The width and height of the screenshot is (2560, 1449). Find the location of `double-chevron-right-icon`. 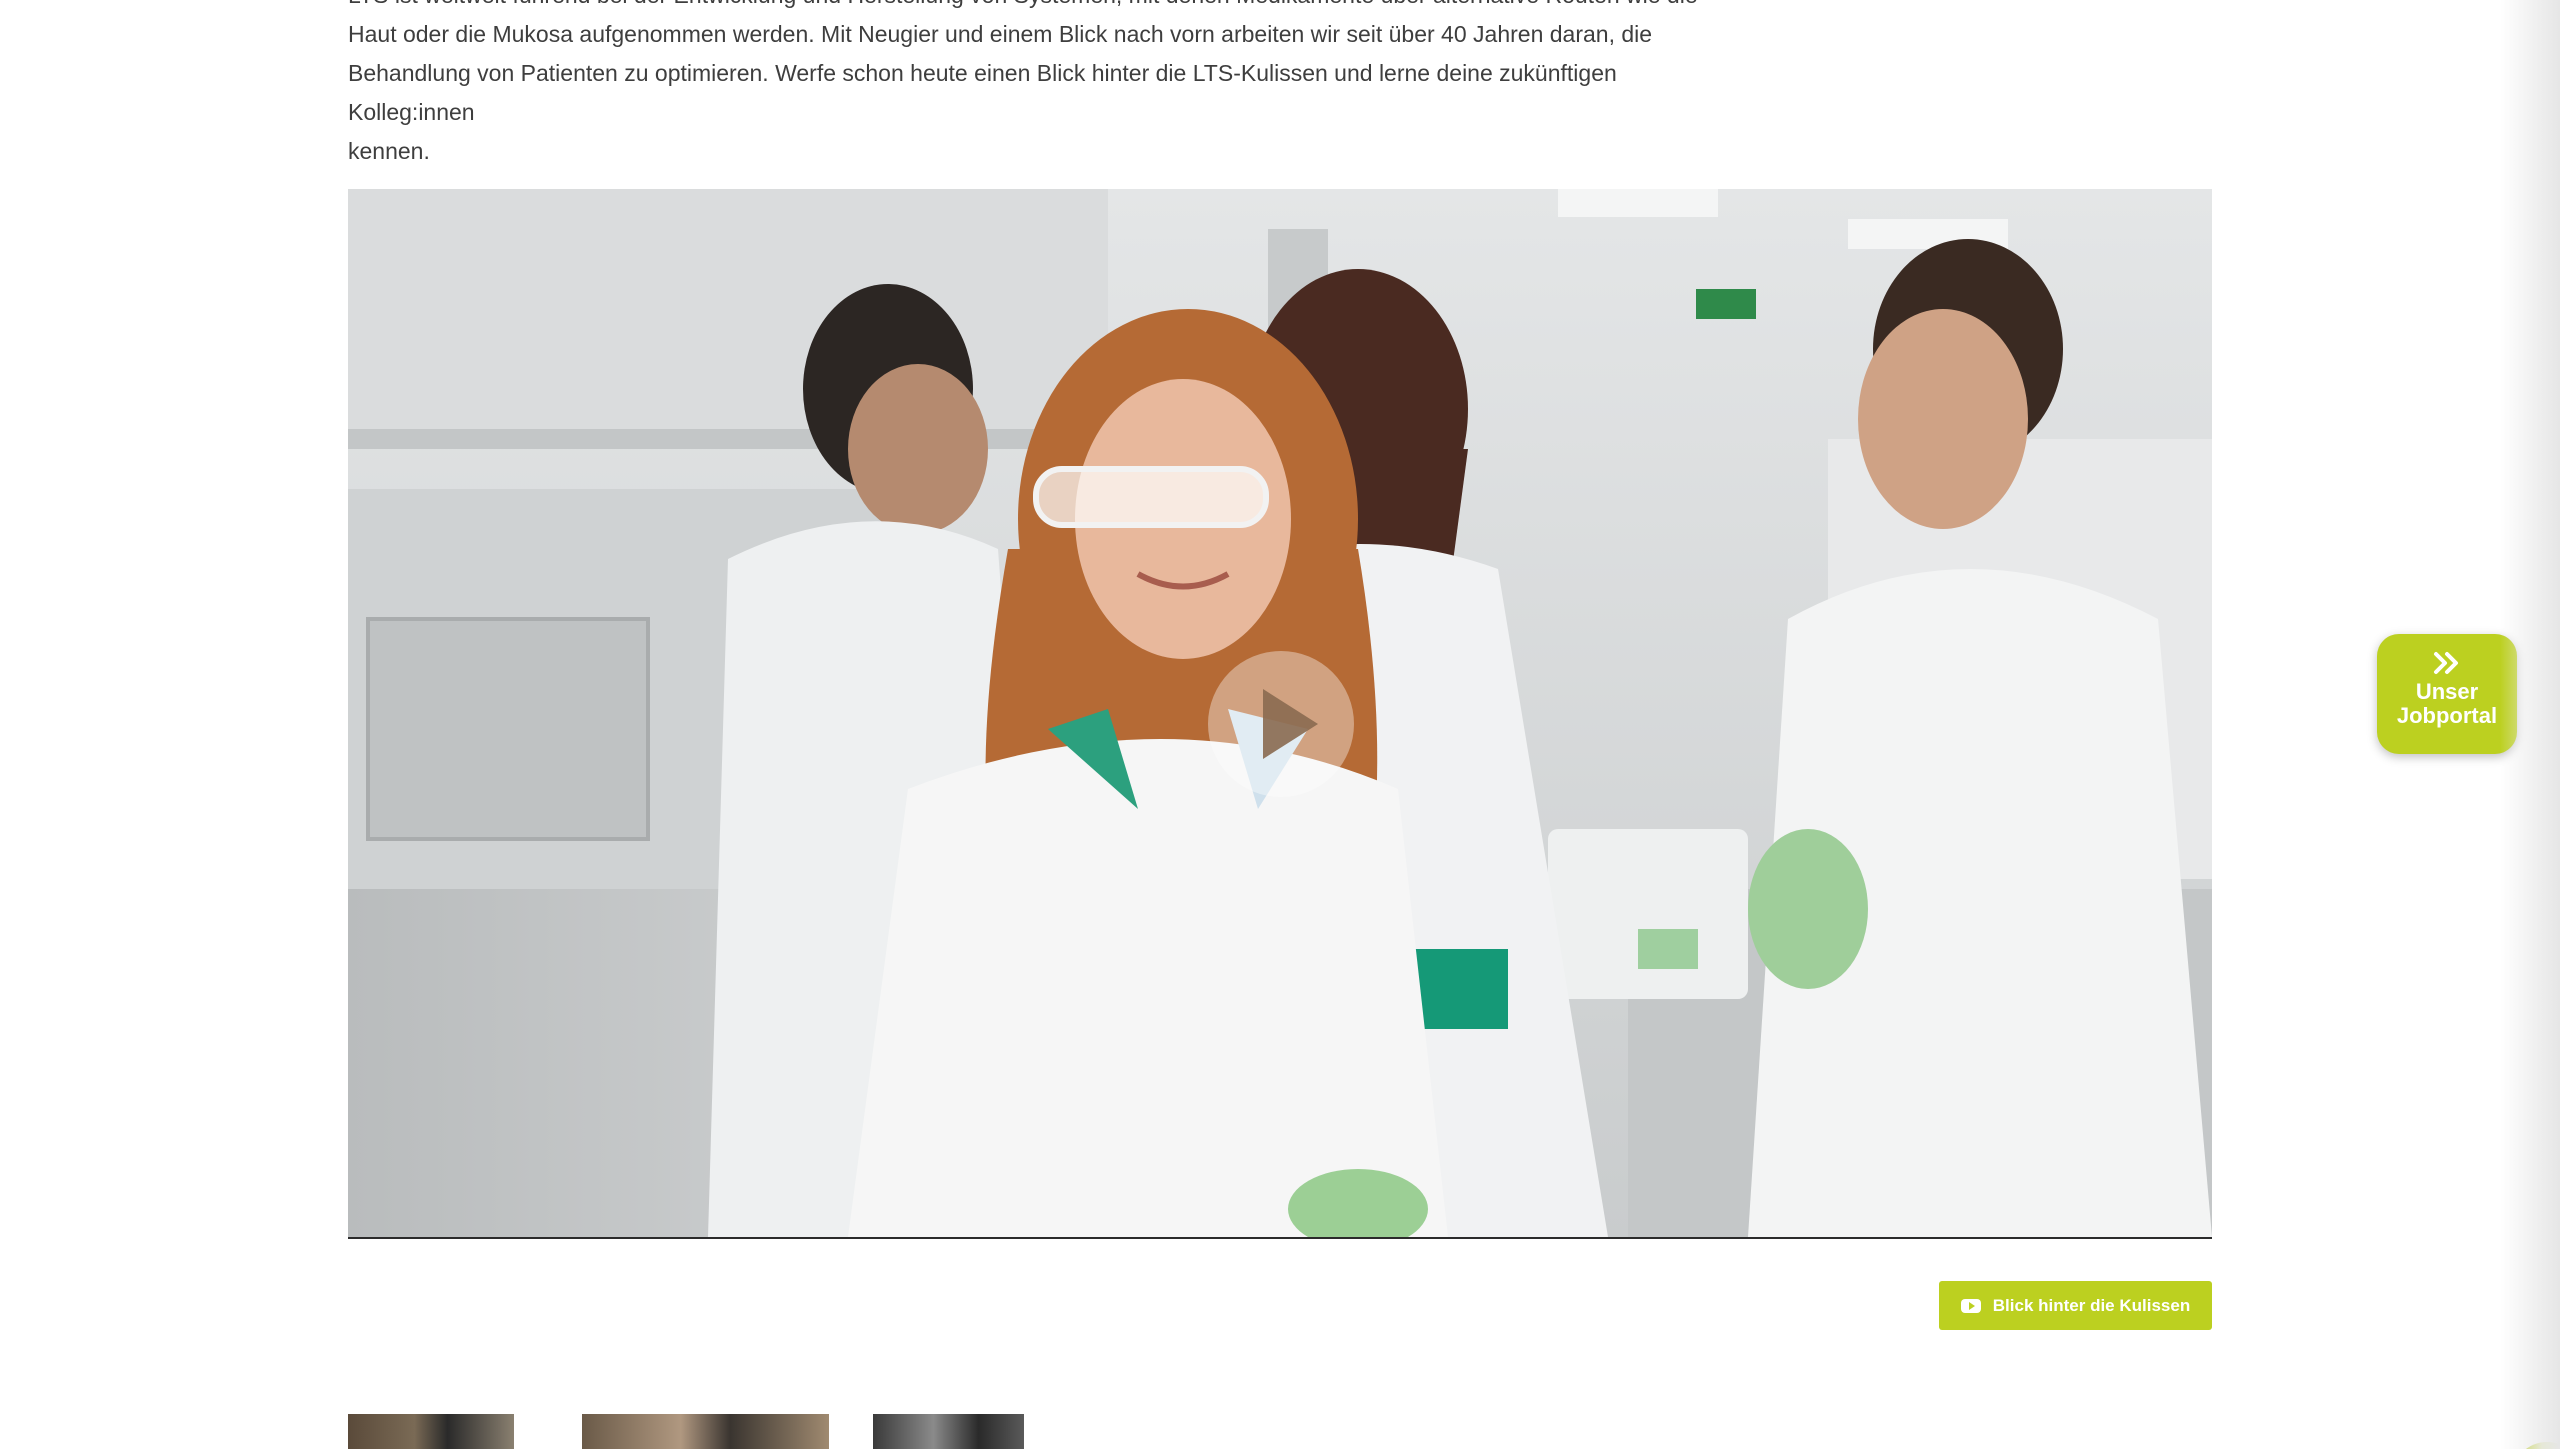

double-chevron-right-icon is located at coordinates (2446, 663).